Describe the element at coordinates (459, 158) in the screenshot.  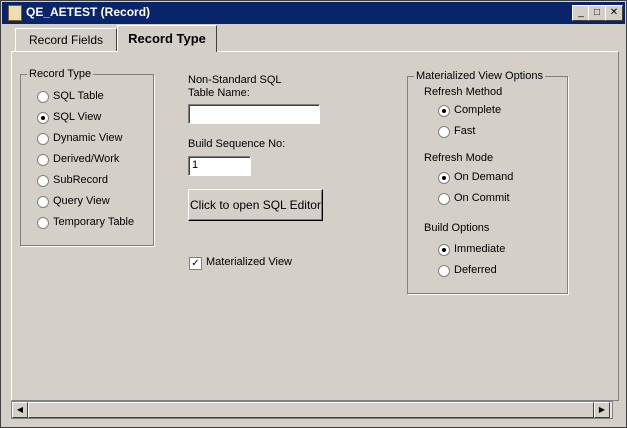
I see `refresh-mode-label: Refresh Mode` at that location.